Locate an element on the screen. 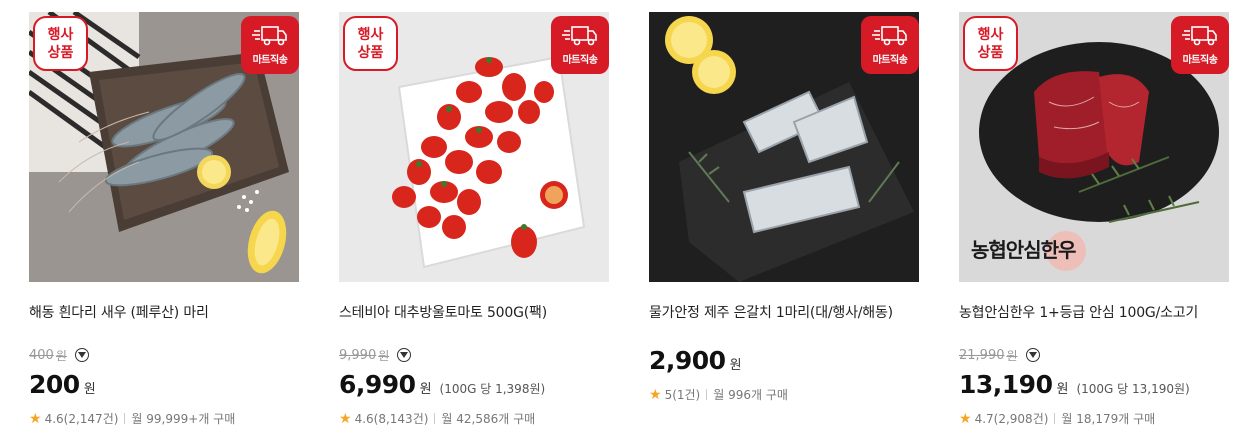 The width and height of the screenshot is (1237, 446). sale-price: 2,900 is located at coordinates (687, 360).